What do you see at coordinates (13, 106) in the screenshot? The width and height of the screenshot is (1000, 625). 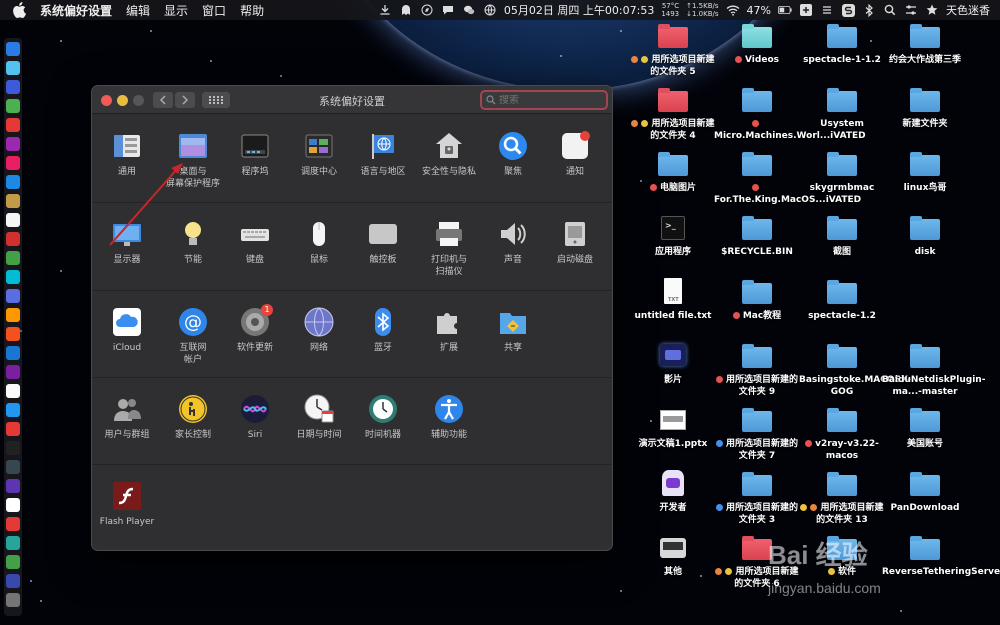 I see `dock-android-icon` at bounding box center [13, 106].